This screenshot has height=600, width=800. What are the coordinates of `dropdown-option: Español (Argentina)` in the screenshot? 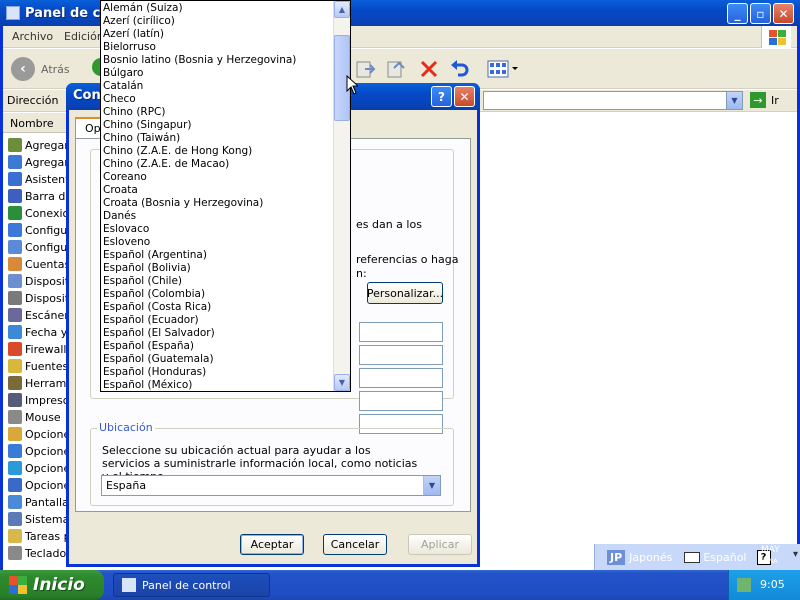 It's located at (218, 255).